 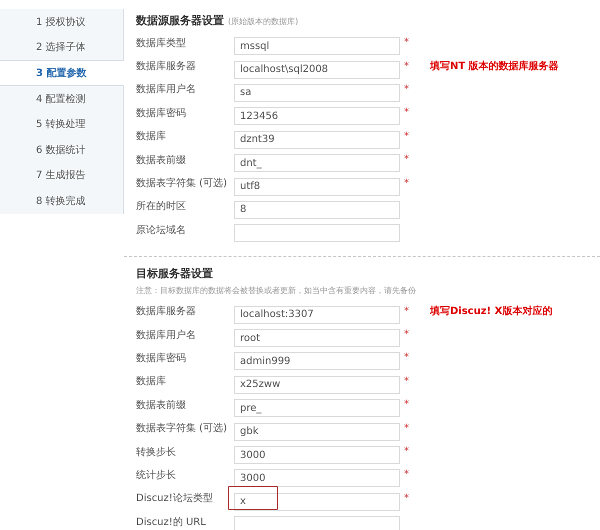 I want to click on step-item: 1 授权协议, so click(x=62, y=22).